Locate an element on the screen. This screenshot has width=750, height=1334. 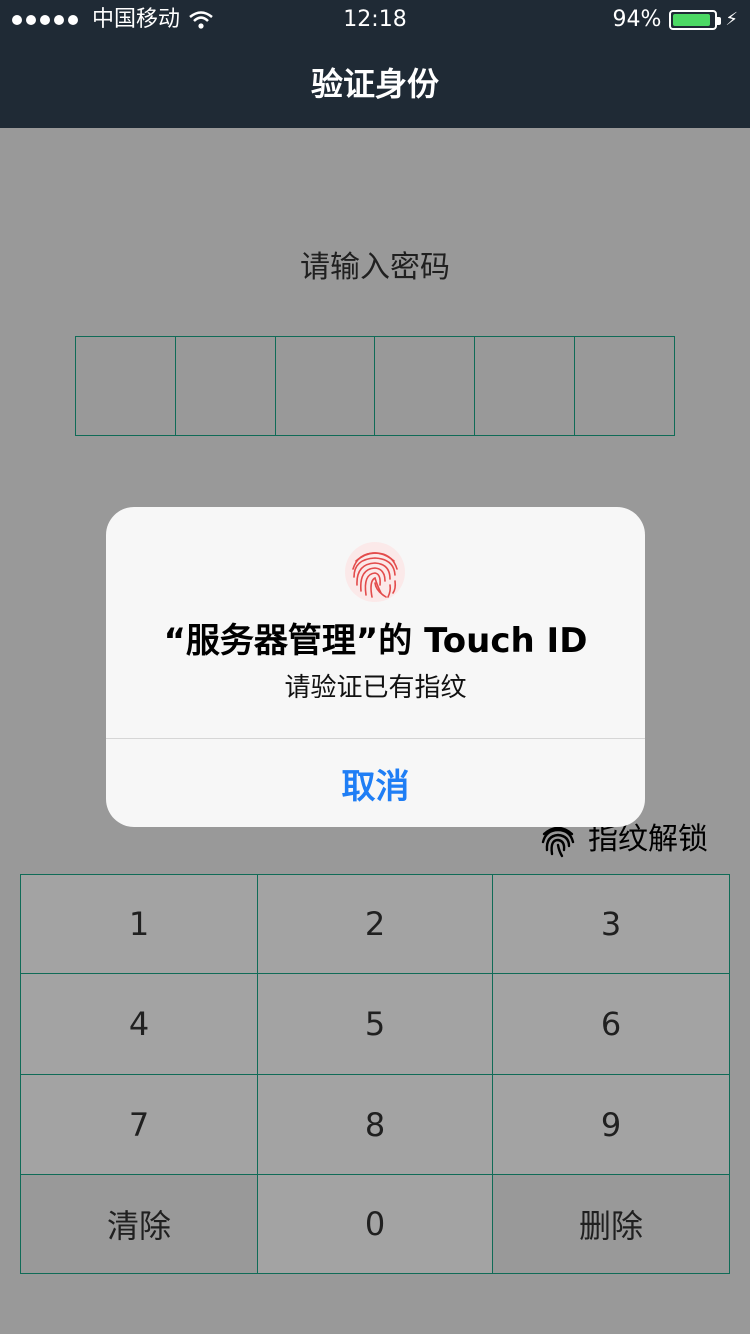
status-right: 94% ⚡ is located at coordinates (675, 20).